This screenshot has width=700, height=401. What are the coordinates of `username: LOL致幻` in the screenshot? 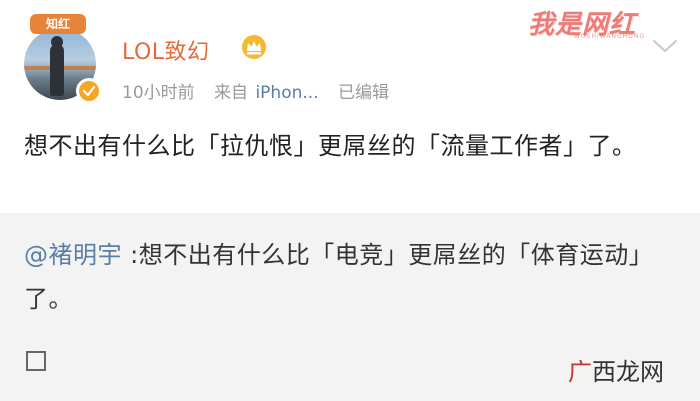 It's located at (166, 50).